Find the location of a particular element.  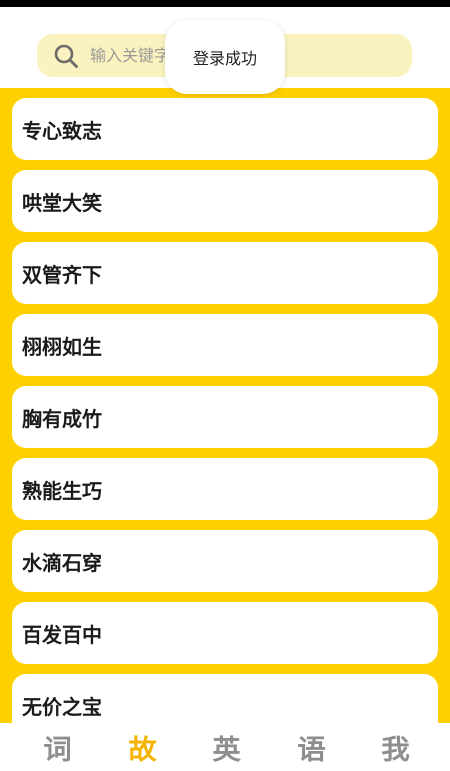

tab-words: 词 is located at coordinates (57, 747).